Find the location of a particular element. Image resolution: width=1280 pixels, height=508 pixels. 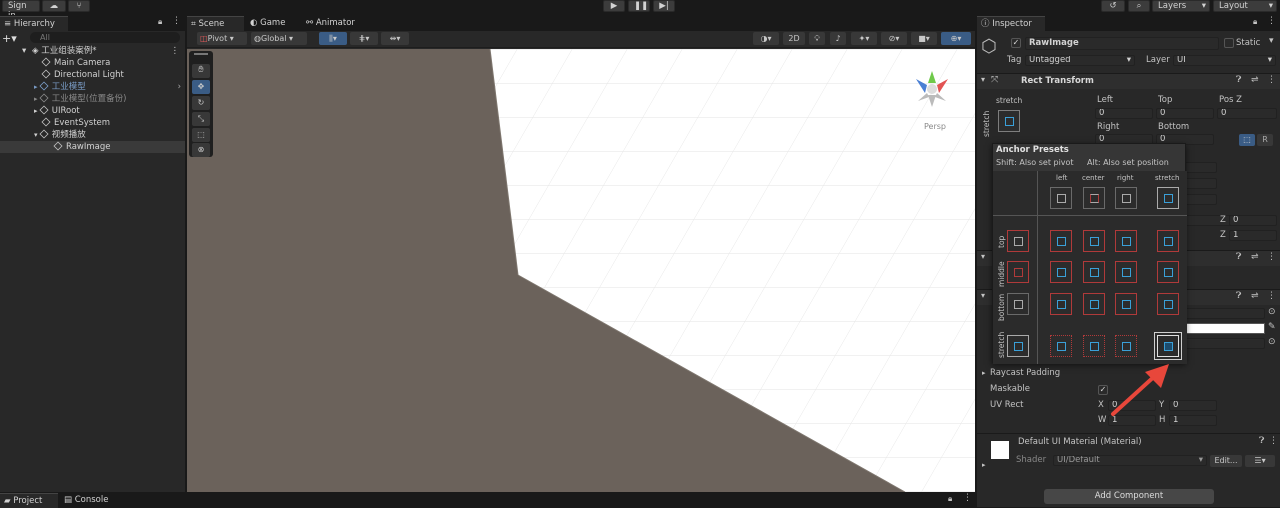

pivot-dropdown: ◫Pivot ▾ is located at coordinates (222, 38).